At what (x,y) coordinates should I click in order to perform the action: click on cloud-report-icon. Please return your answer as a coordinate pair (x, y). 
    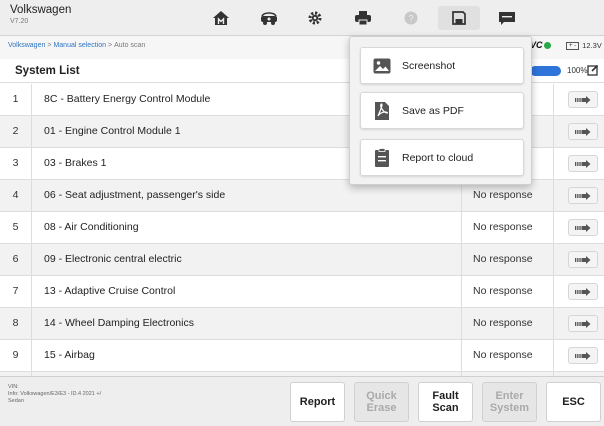
    Looking at the image, I should click on (382, 157).